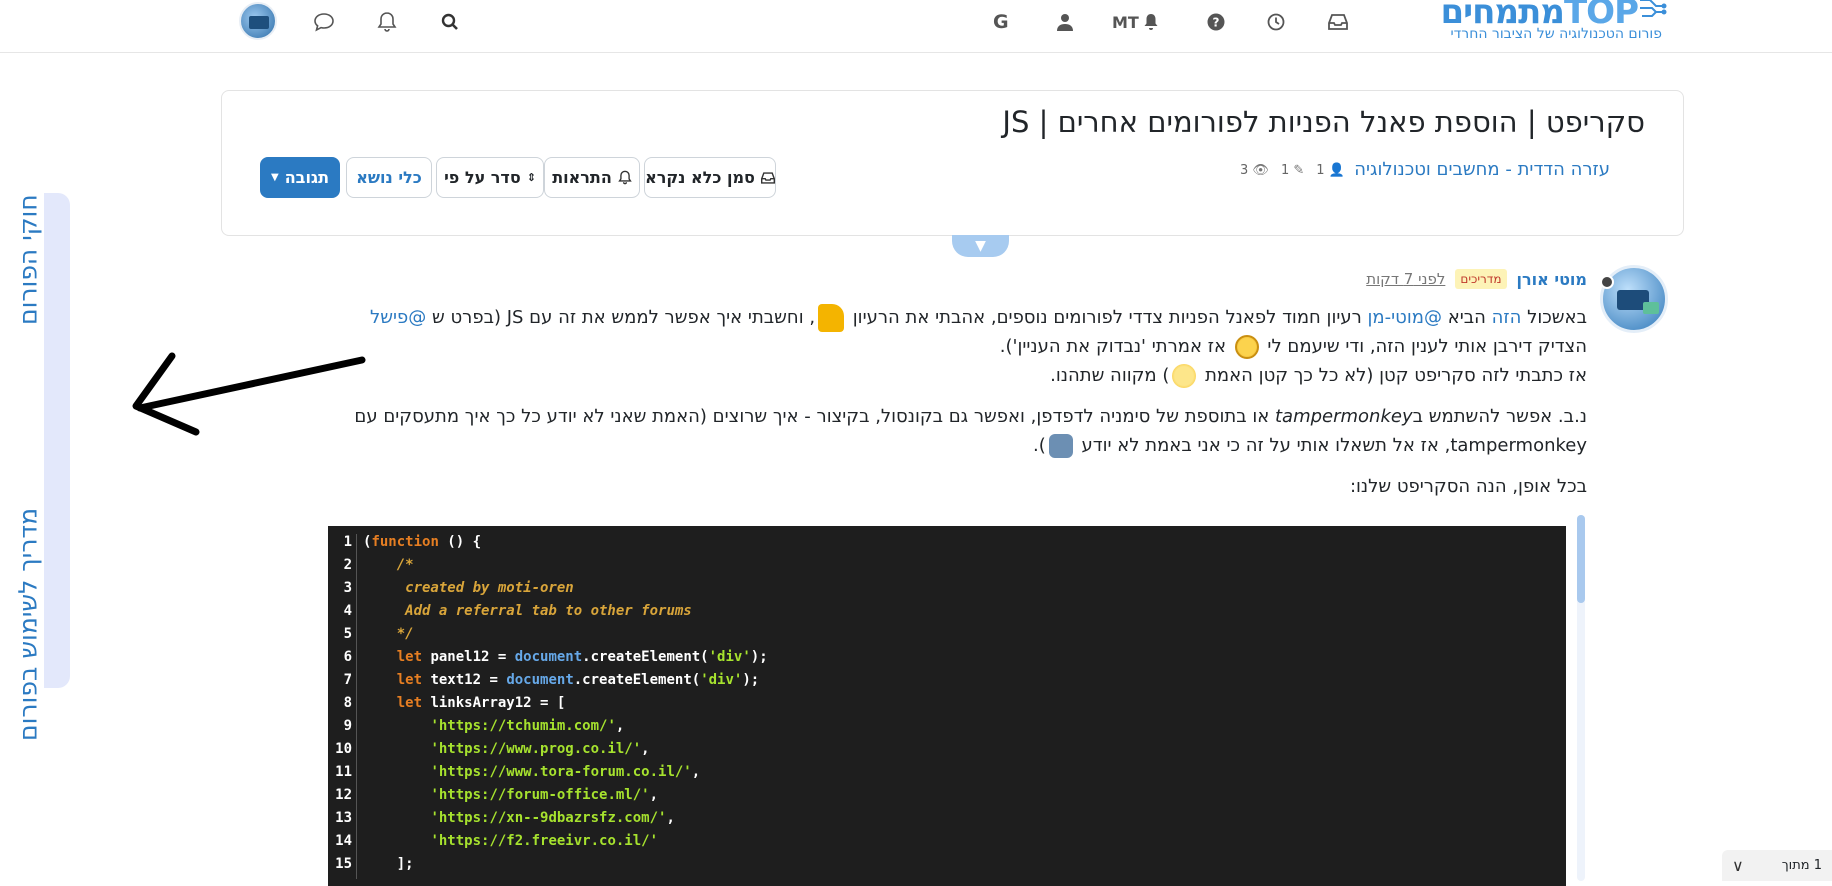 Image resolution: width=1832 pixels, height=886 pixels. I want to click on mark-unread-label: סמן כלא נקרא, so click(700, 177).